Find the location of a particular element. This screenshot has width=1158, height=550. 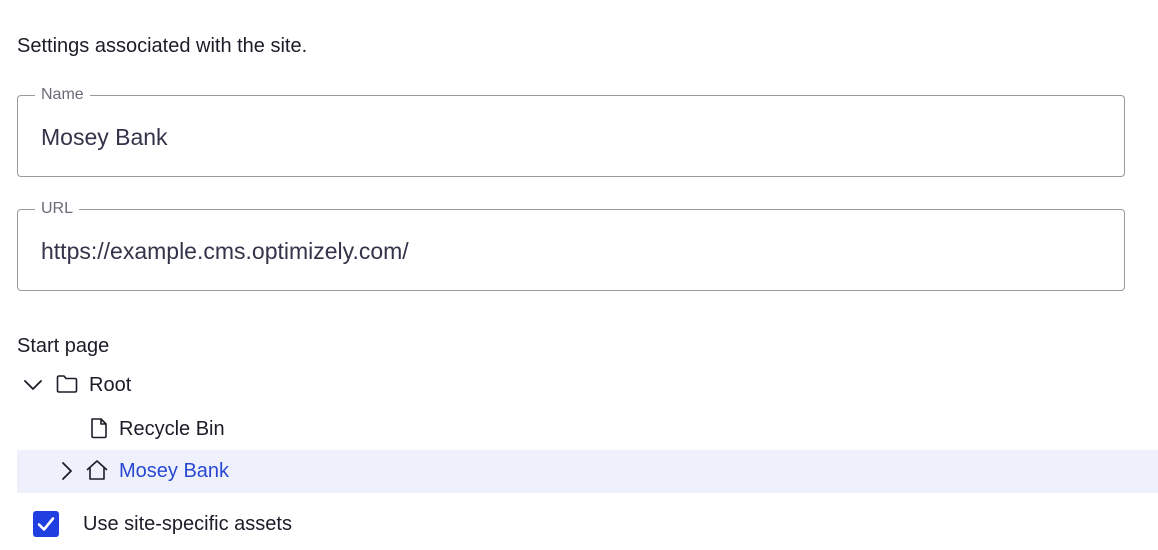

chevron-down-icon is located at coordinates (33, 385).